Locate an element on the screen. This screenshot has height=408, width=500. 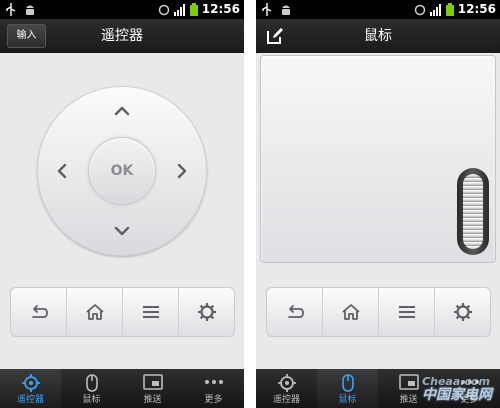
more-dots-icon is located at coordinates (213, 382).